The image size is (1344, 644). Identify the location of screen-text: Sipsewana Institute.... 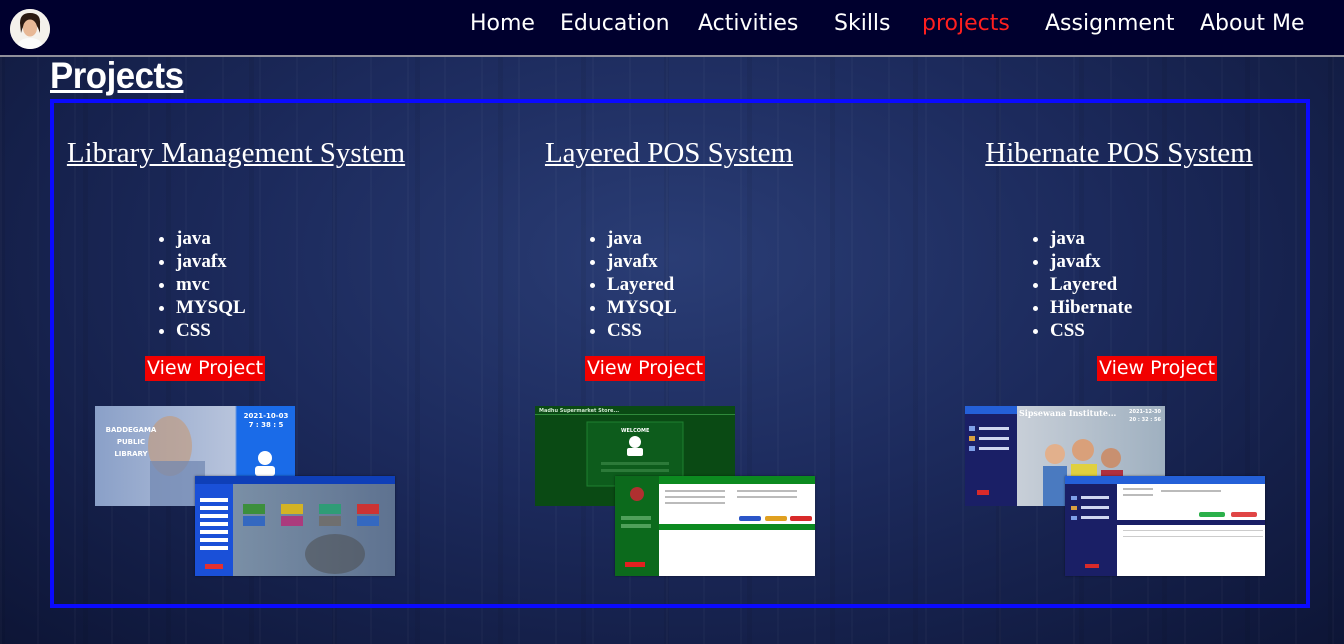
(1068, 413).